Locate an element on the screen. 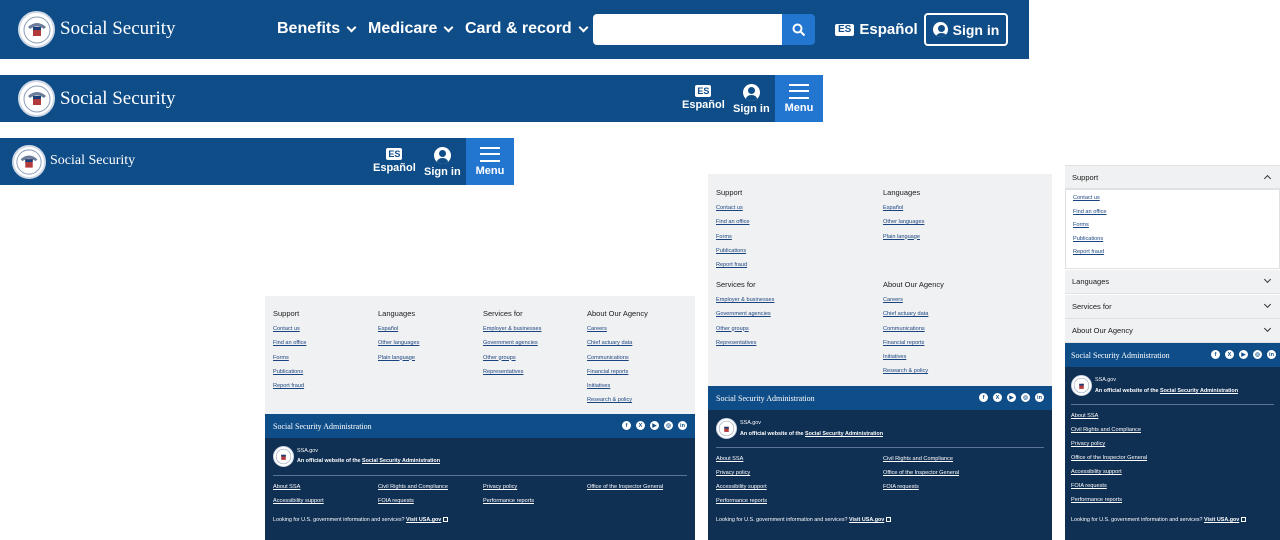 The height and width of the screenshot is (540, 1280). accordion-support: Support is located at coordinates (1172, 177).